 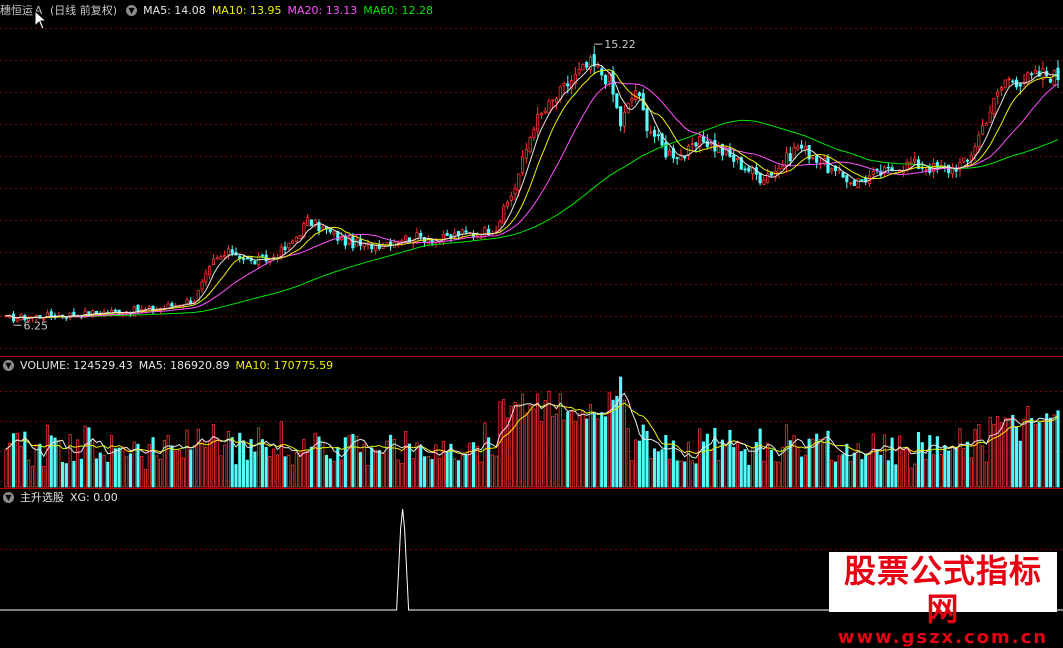 I want to click on period-mode: (日线 前复权), so click(x=83, y=10).